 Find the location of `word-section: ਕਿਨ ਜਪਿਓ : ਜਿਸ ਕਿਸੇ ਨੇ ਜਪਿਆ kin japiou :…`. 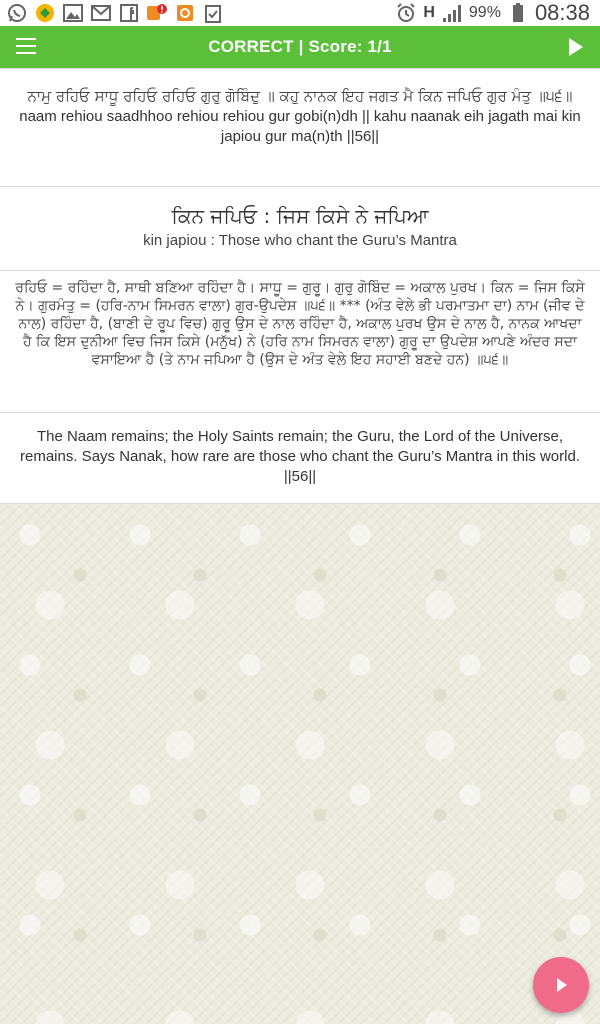

word-section: ਕਿਨ ਜਪਿਓ : ਜਿਸ ਕਿਸੇ ਨੇ ਜਪਿਆ kin japiou :… is located at coordinates (300, 228).